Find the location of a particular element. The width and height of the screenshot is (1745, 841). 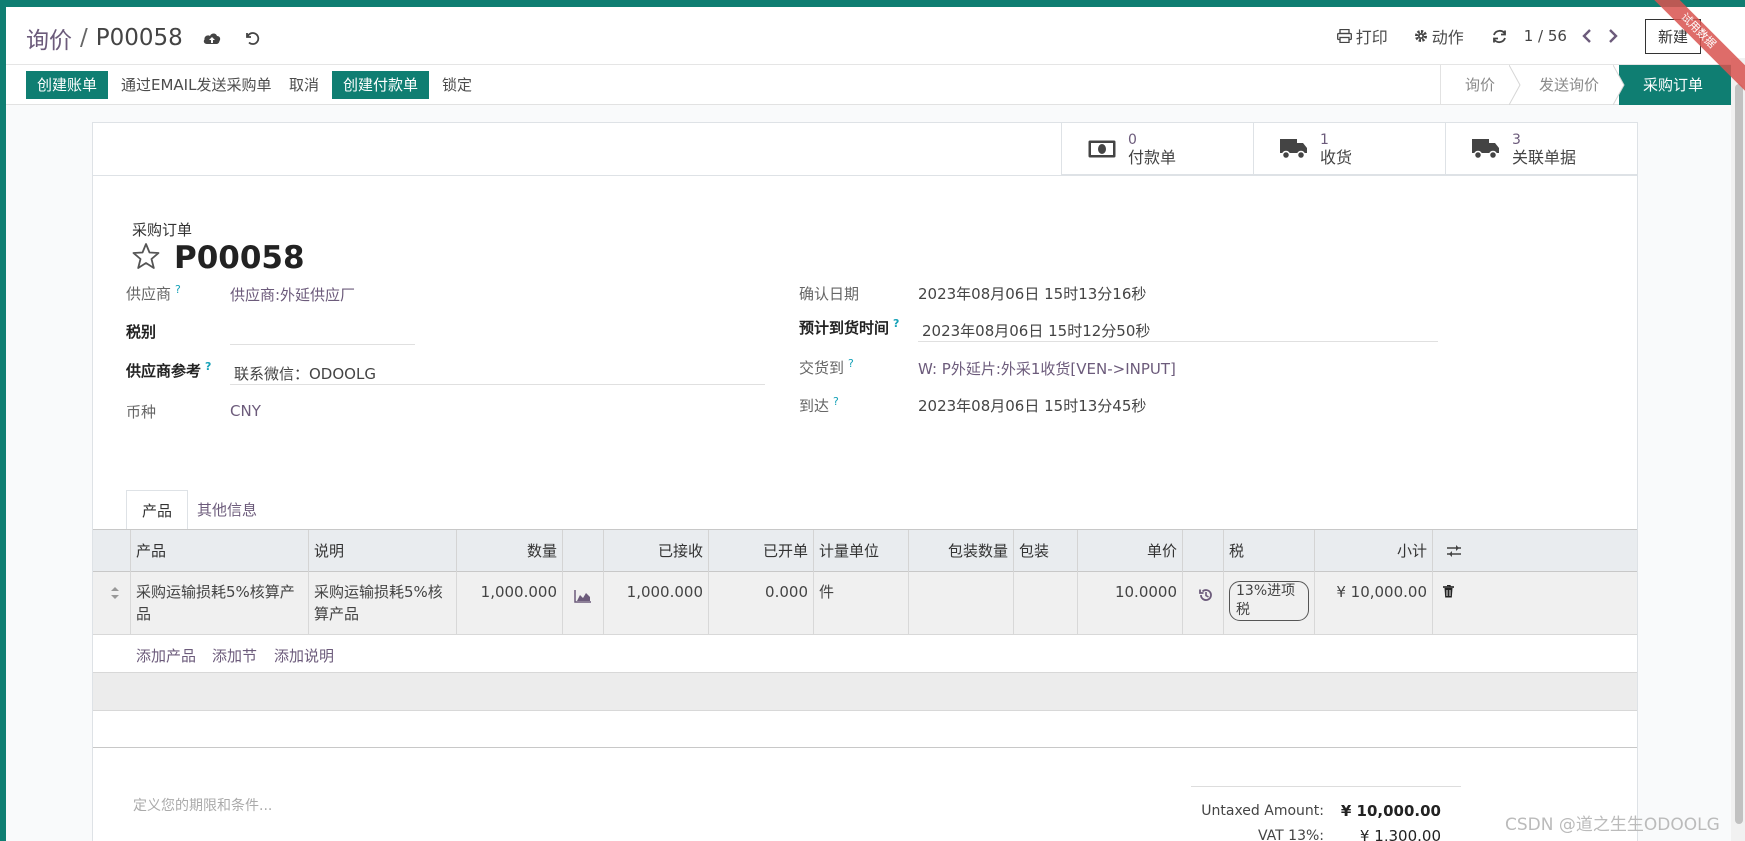

cell-subtotal: ¥ 10,000.00 is located at coordinates (1374, 603).